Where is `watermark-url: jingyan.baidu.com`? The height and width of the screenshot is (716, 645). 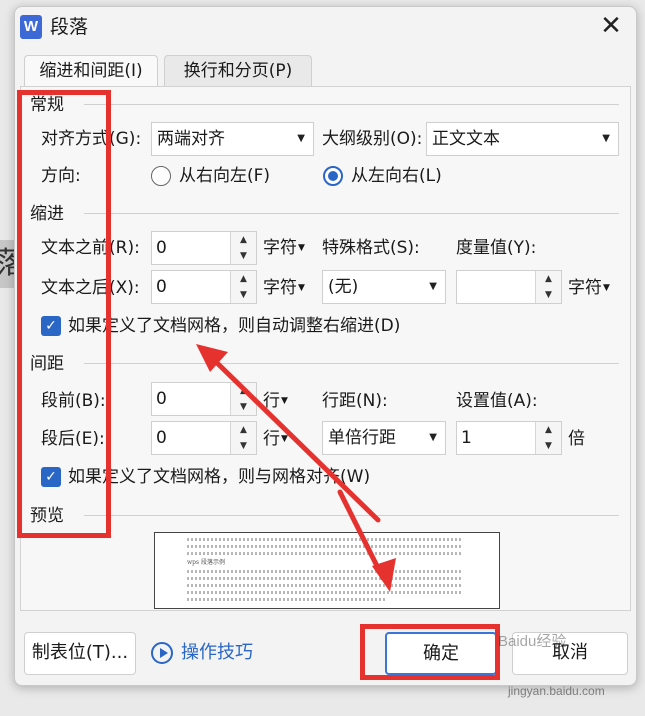
watermark-url: jingyan.baidu.com is located at coordinates (556, 691).